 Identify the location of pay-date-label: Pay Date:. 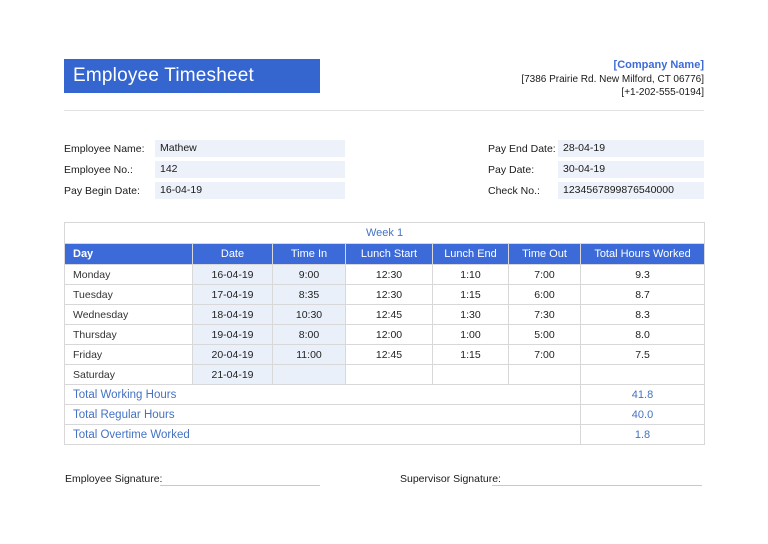
(511, 169).